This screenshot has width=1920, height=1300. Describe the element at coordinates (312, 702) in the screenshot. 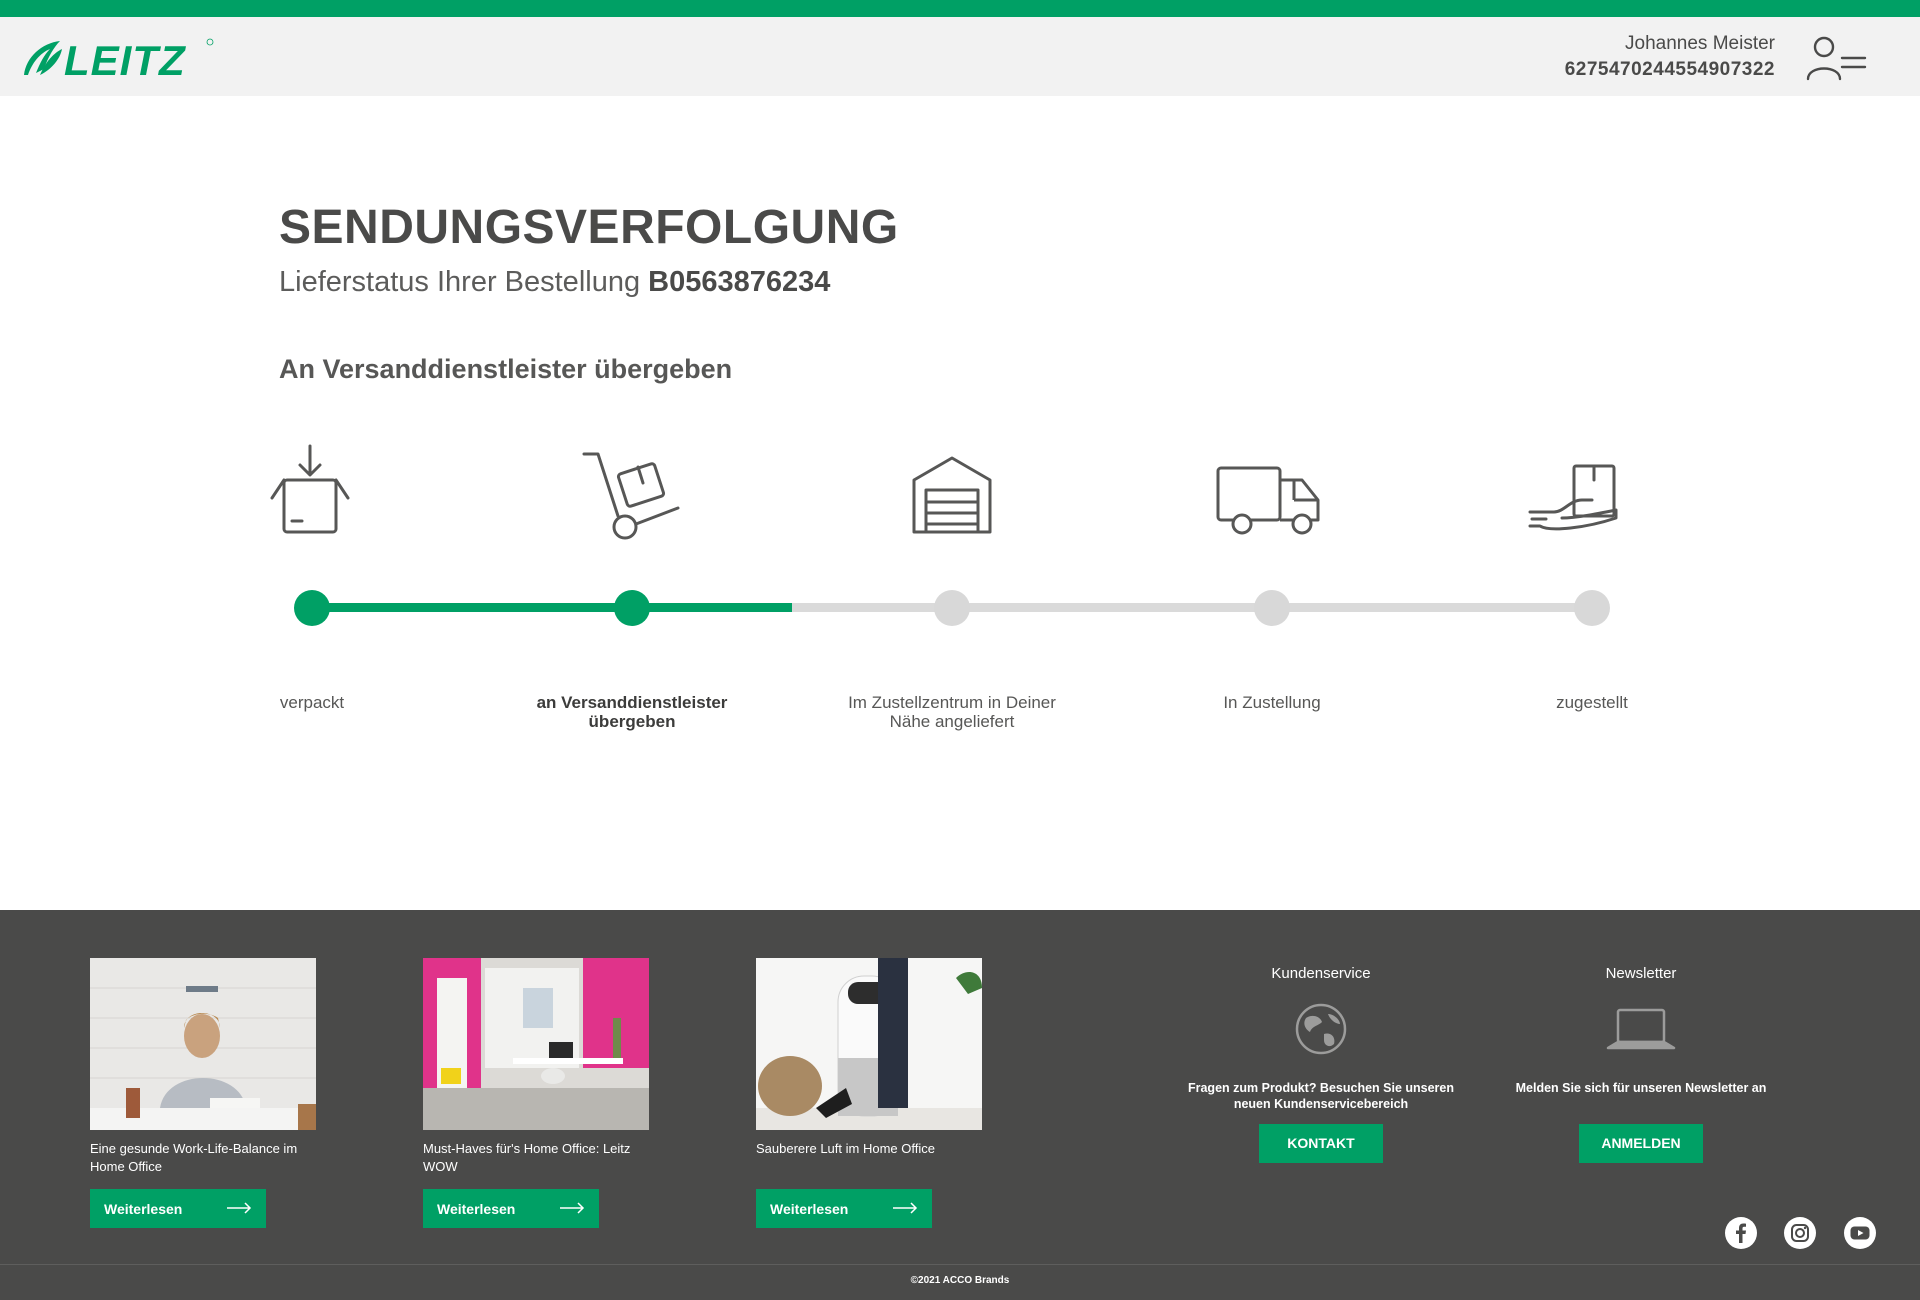

I see `step-label-packed: verpackt` at that location.